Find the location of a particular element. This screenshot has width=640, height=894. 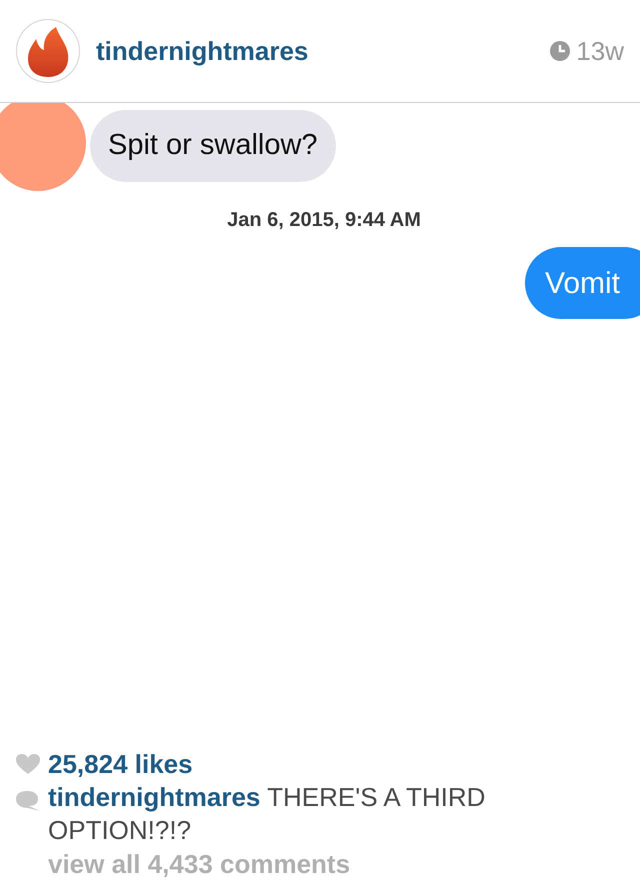

flame-icon is located at coordinates (48, 51).